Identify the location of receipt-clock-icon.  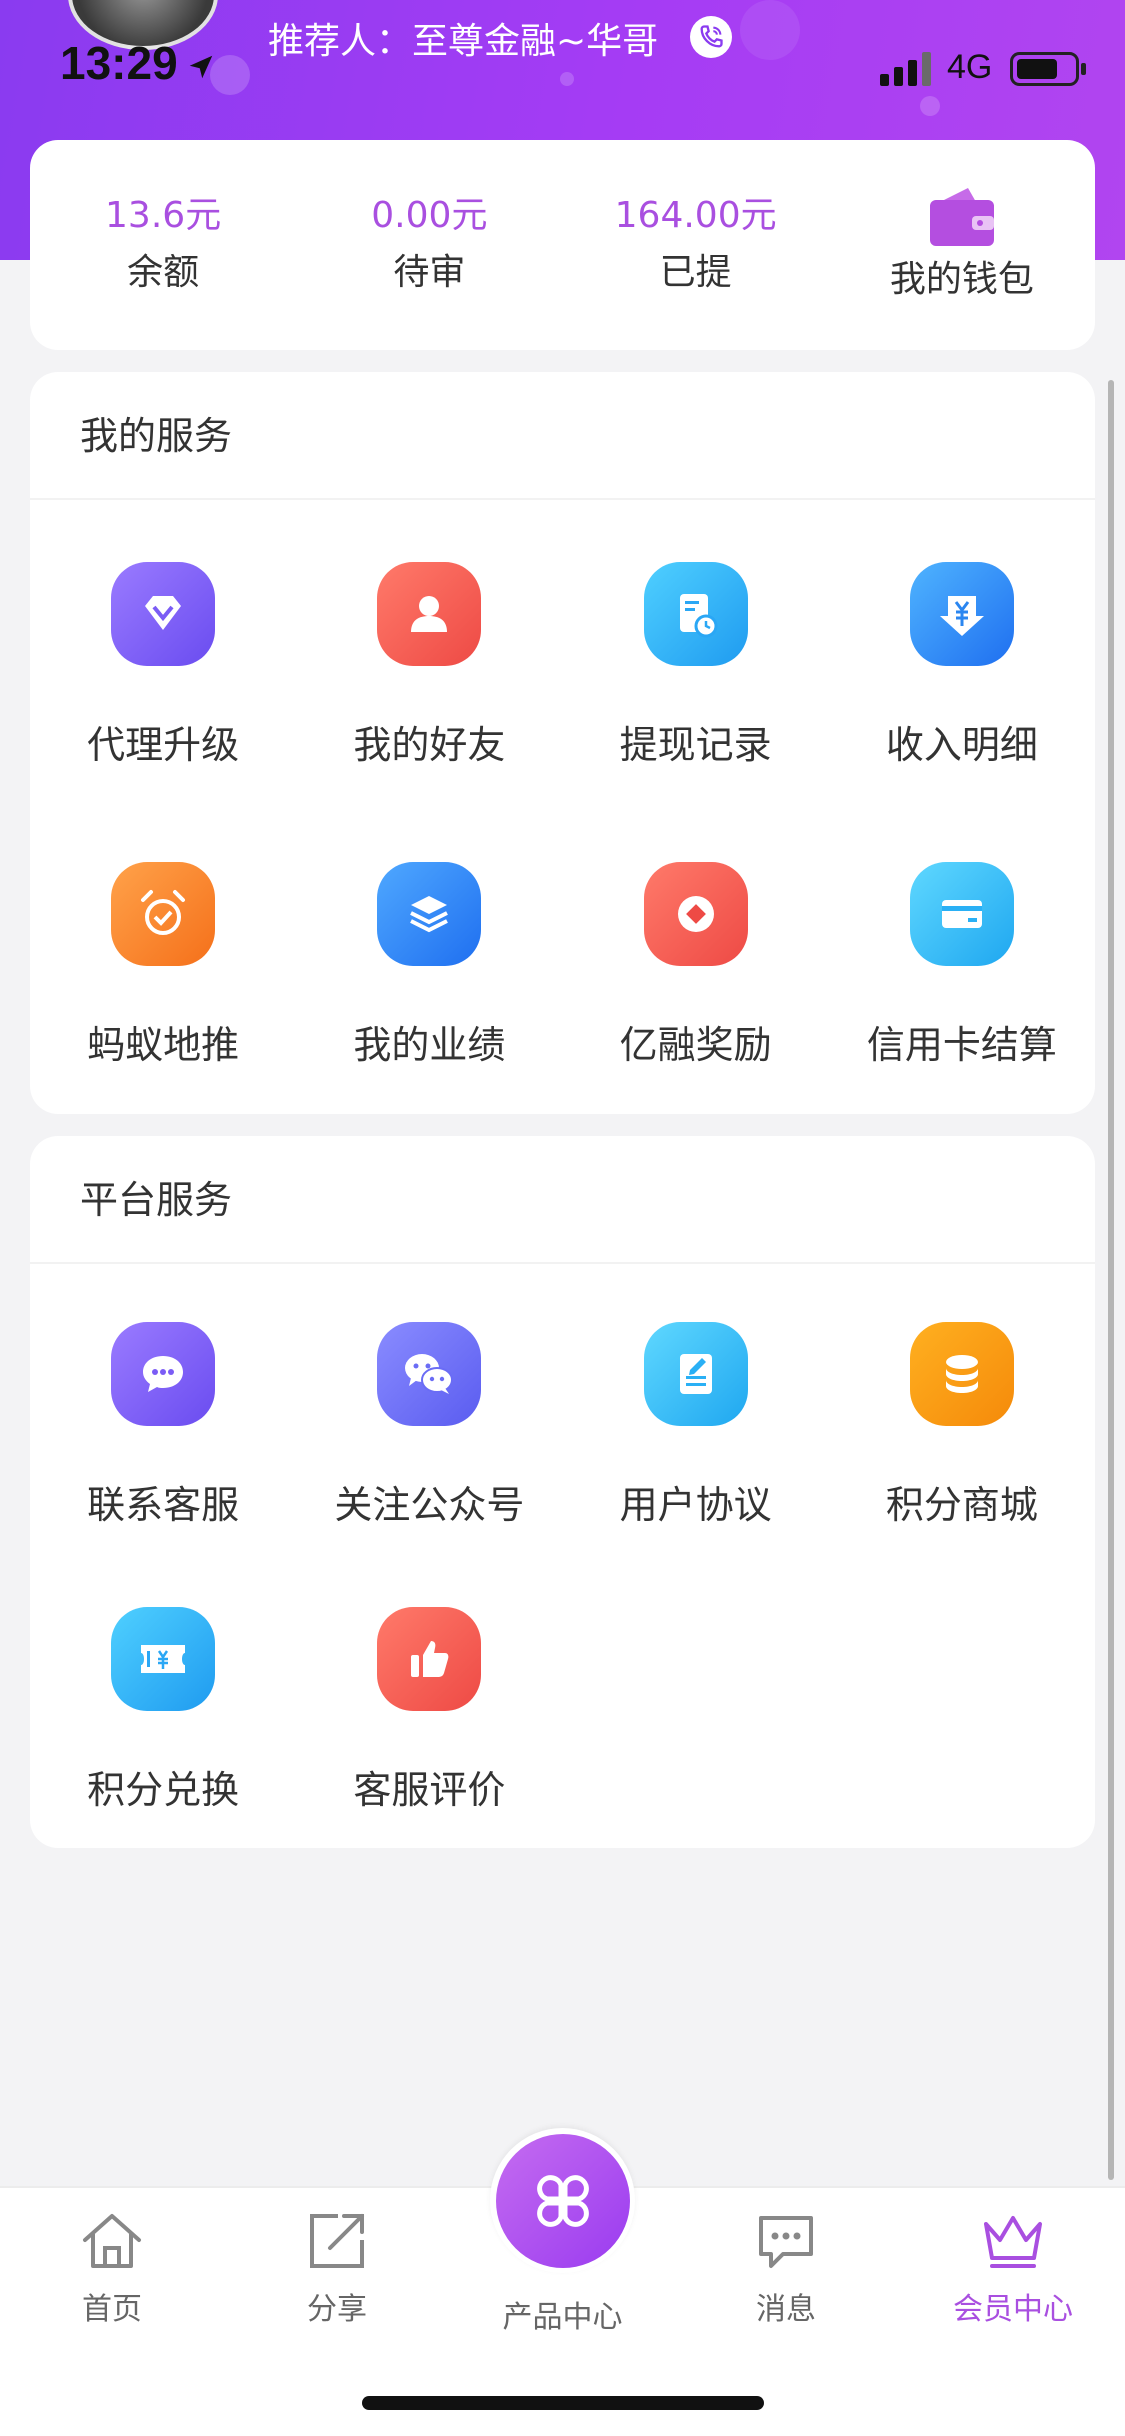
(695, 614).